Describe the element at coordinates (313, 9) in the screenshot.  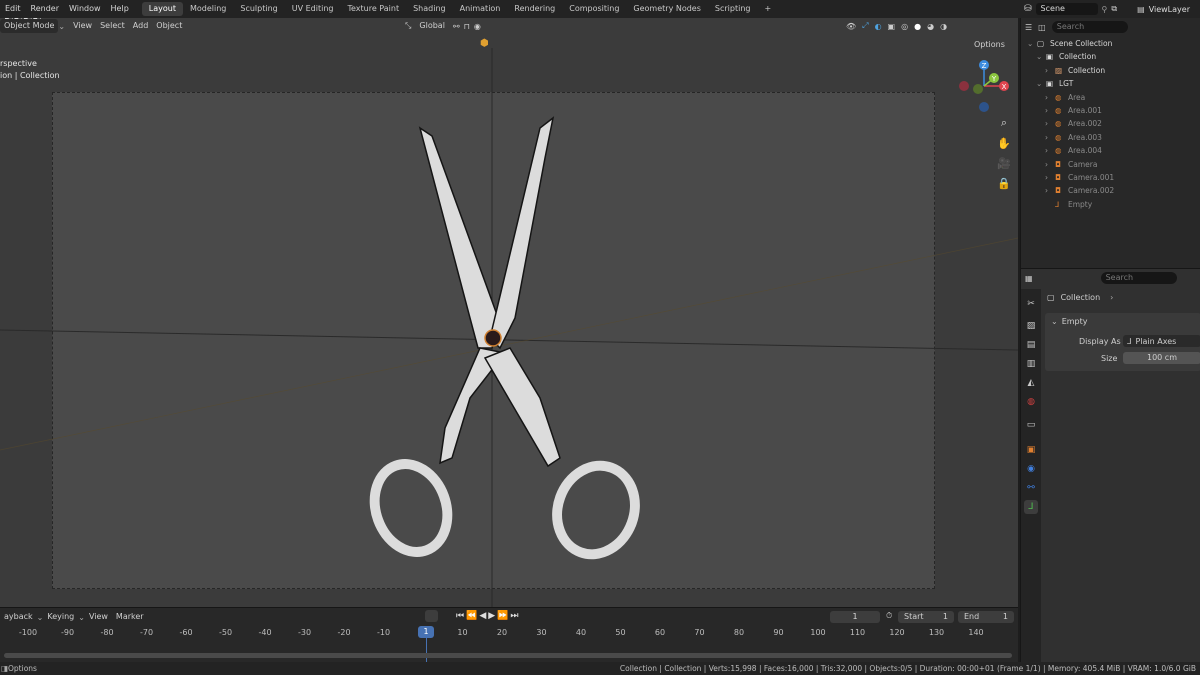
I see `tab-uv-editing: UV Editing` at that location.